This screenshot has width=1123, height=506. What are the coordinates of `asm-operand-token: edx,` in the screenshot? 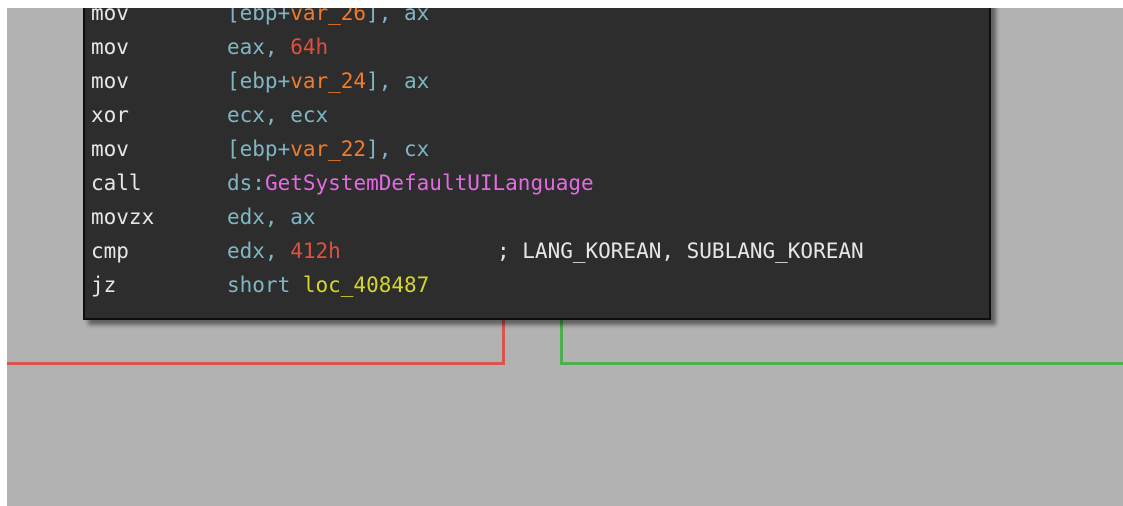 It's located at (259, 251).